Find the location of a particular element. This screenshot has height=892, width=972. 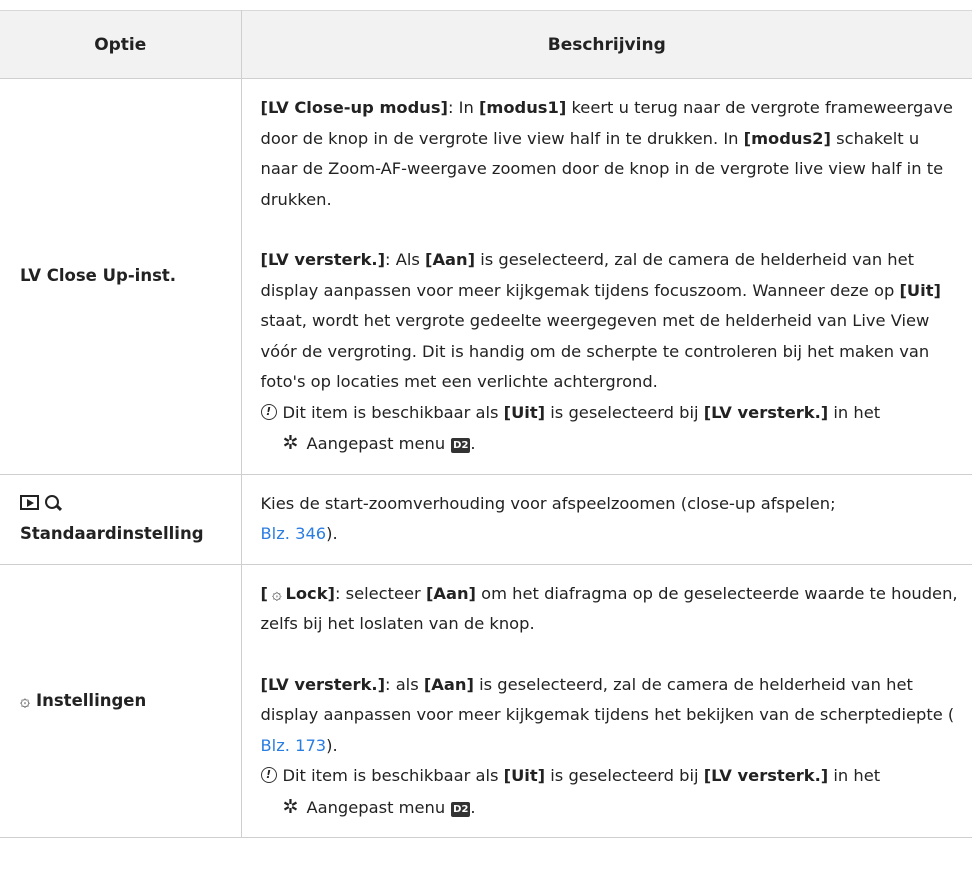

column-header-description: Beschrijving is located at coordinates (606, 44).